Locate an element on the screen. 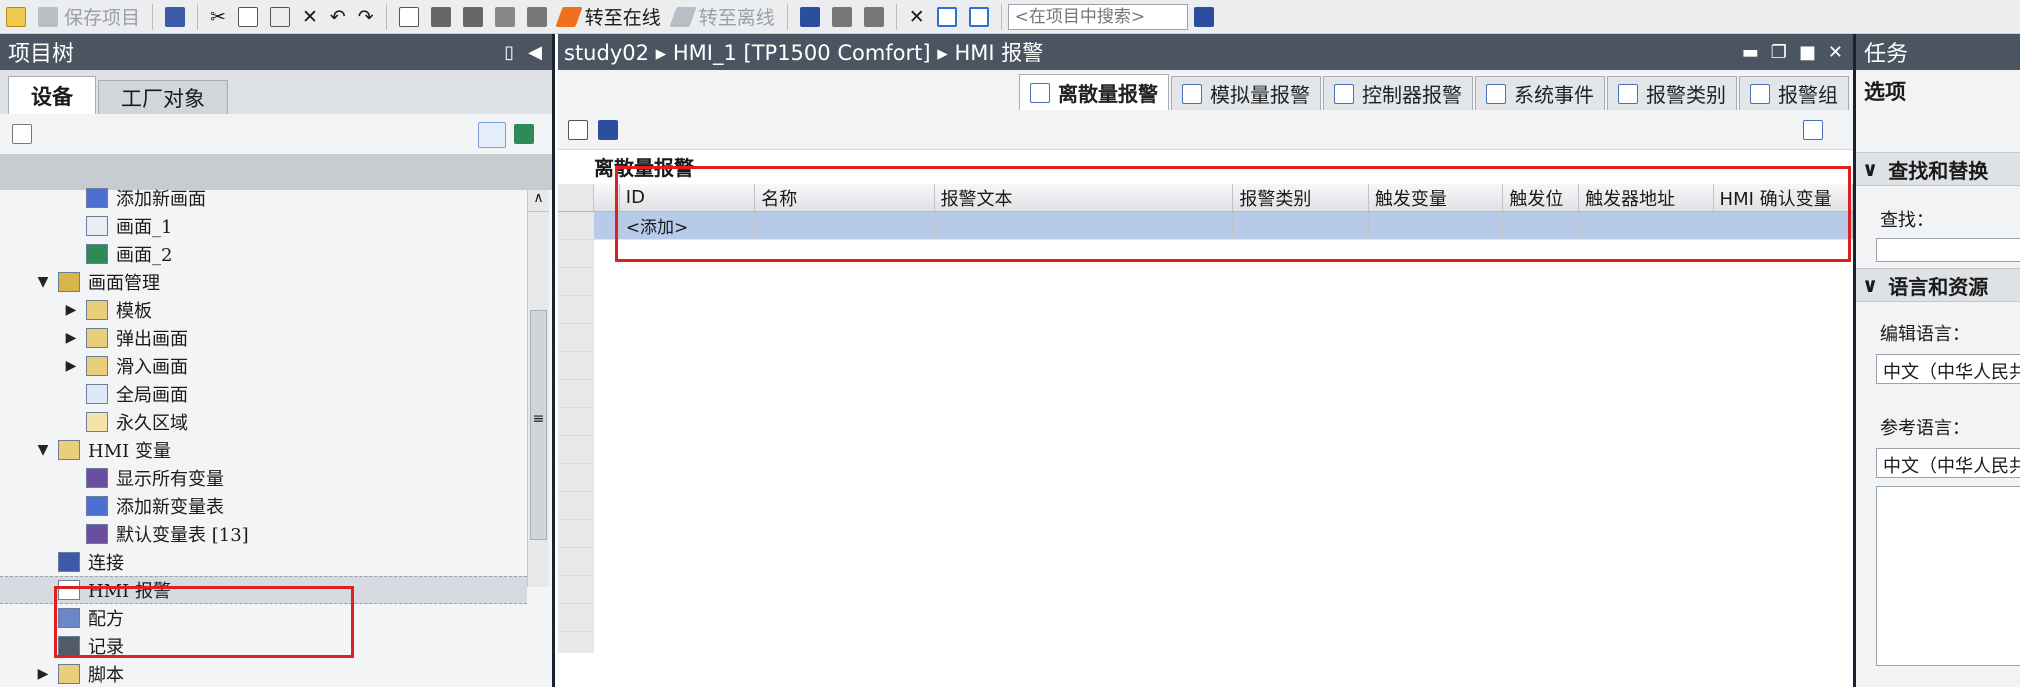  pin-icon: ▯ is located at coordinates (509, 52).